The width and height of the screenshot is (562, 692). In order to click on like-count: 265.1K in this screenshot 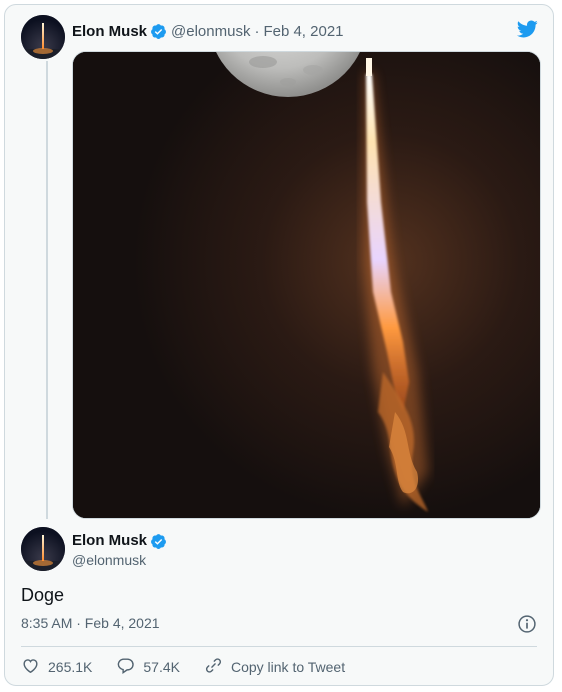, I will do `click(70, 667)`.